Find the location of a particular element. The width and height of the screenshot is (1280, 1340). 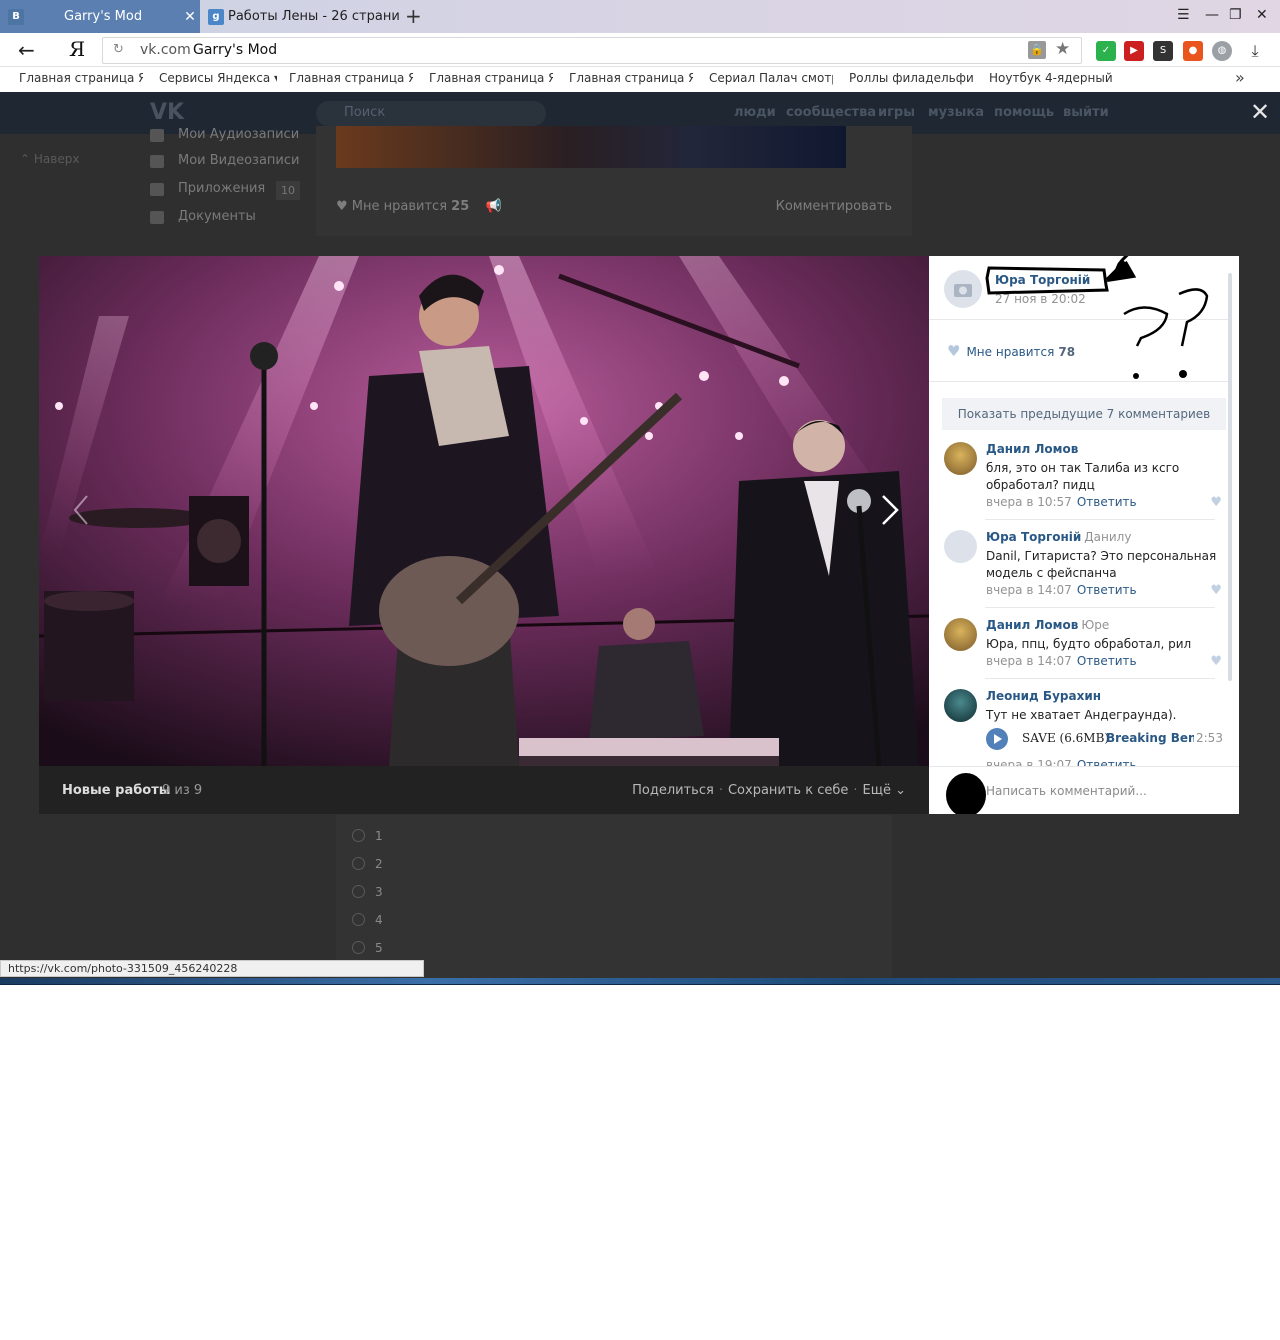

tab-garrys-mod: В Garry's Mod ✕ is located at coordinates (100, 16).